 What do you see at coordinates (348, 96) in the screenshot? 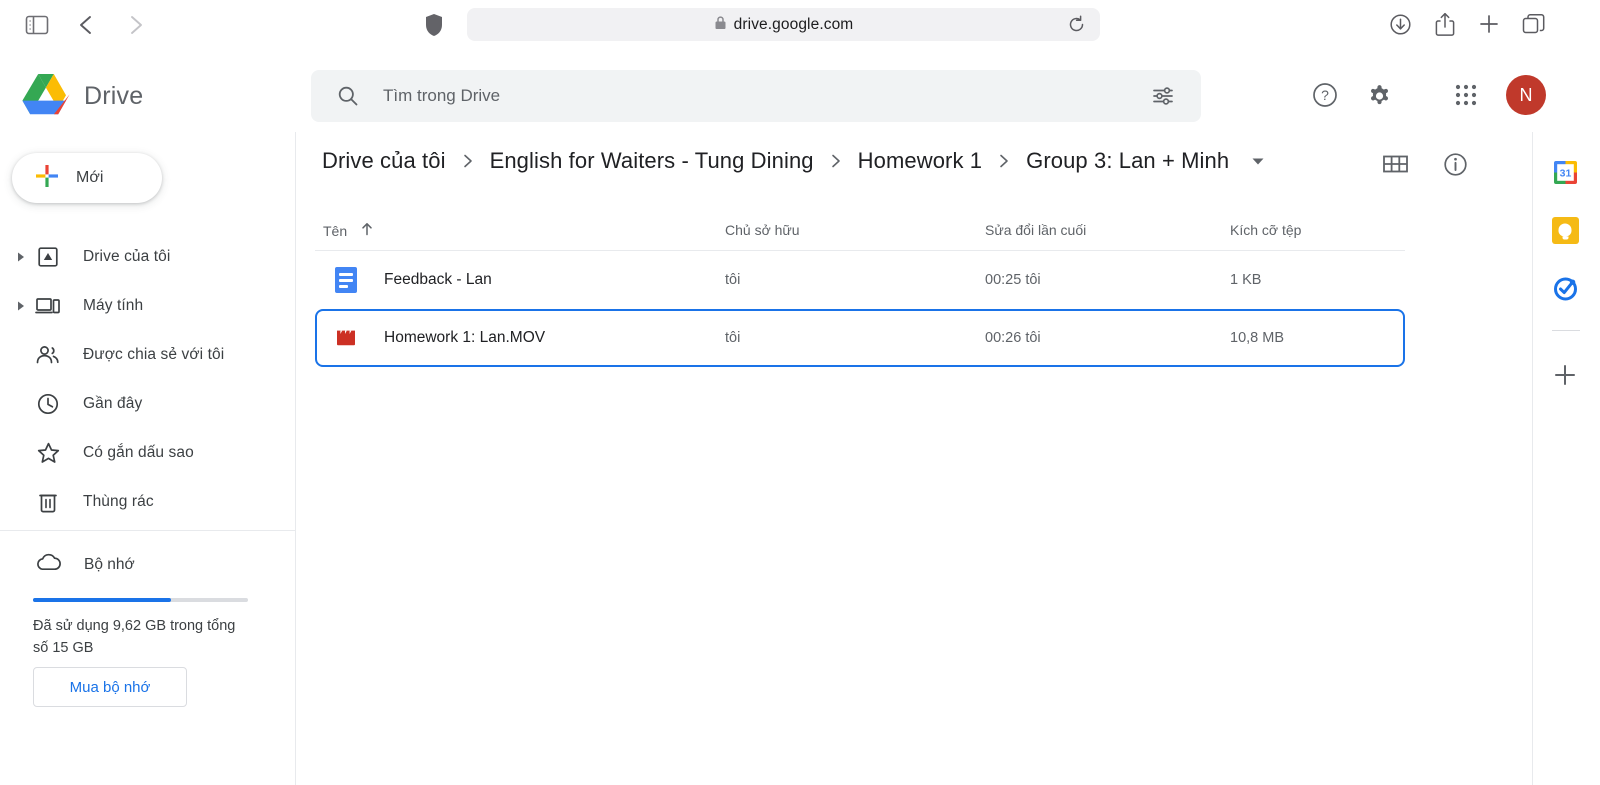
I see `search-icon` at bounding box center [348, 96].